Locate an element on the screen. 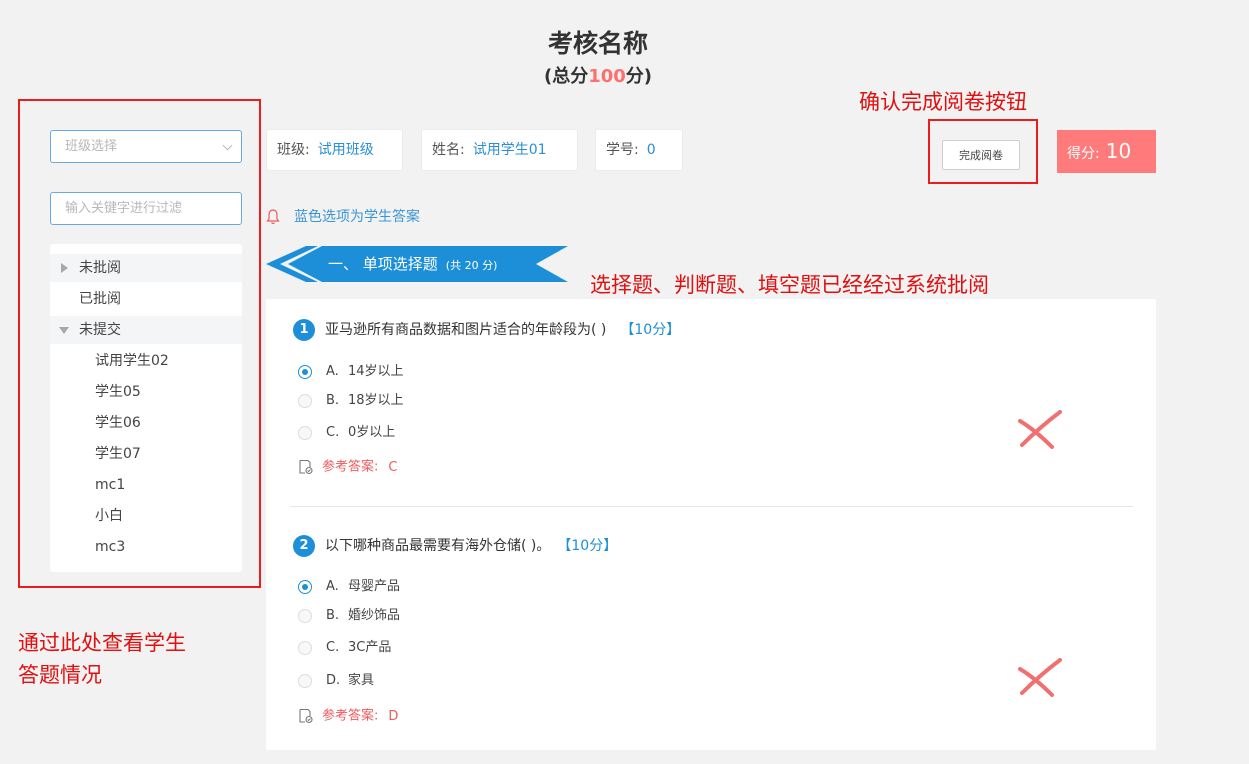 The image size is (1249, 764). student-name: 小白 is located at coordinates (109, 516).